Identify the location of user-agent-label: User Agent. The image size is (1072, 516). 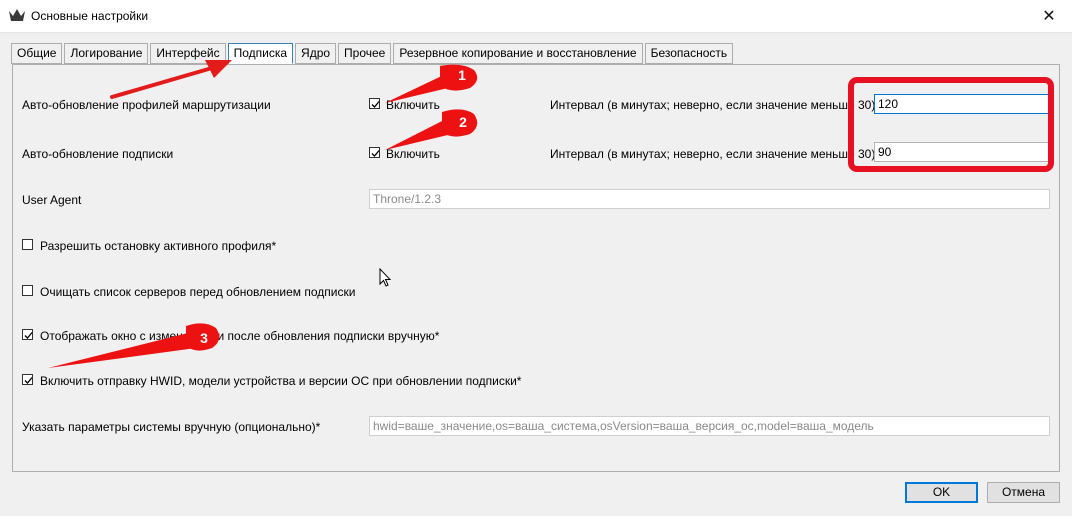
(52, 200).